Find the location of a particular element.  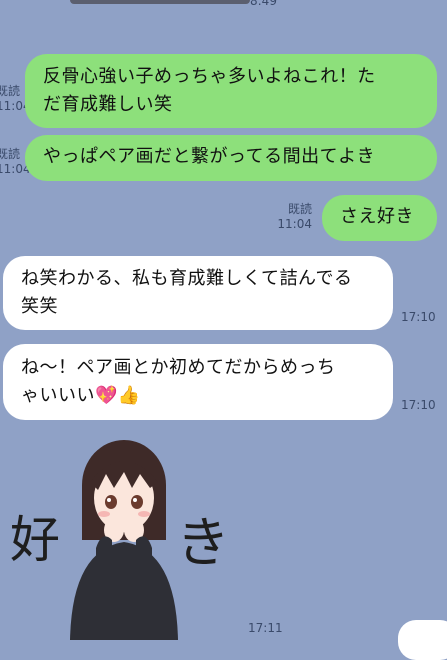

previous-message-time: 8:49 is located at coordinates (263, 4).